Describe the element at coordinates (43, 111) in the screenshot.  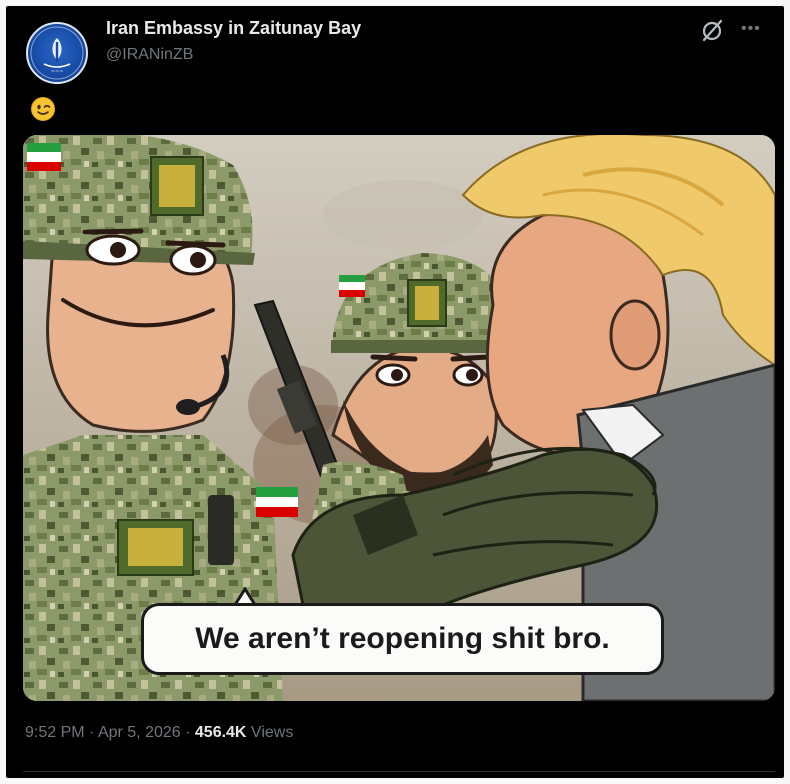
I see `winking-face-emoji` at that location.